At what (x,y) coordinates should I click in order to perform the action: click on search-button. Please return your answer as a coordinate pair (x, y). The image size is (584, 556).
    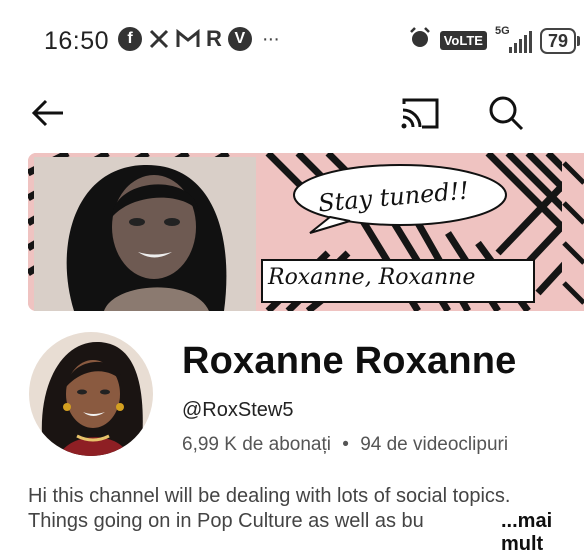
    Looking at the image, I should click on (506, 113).